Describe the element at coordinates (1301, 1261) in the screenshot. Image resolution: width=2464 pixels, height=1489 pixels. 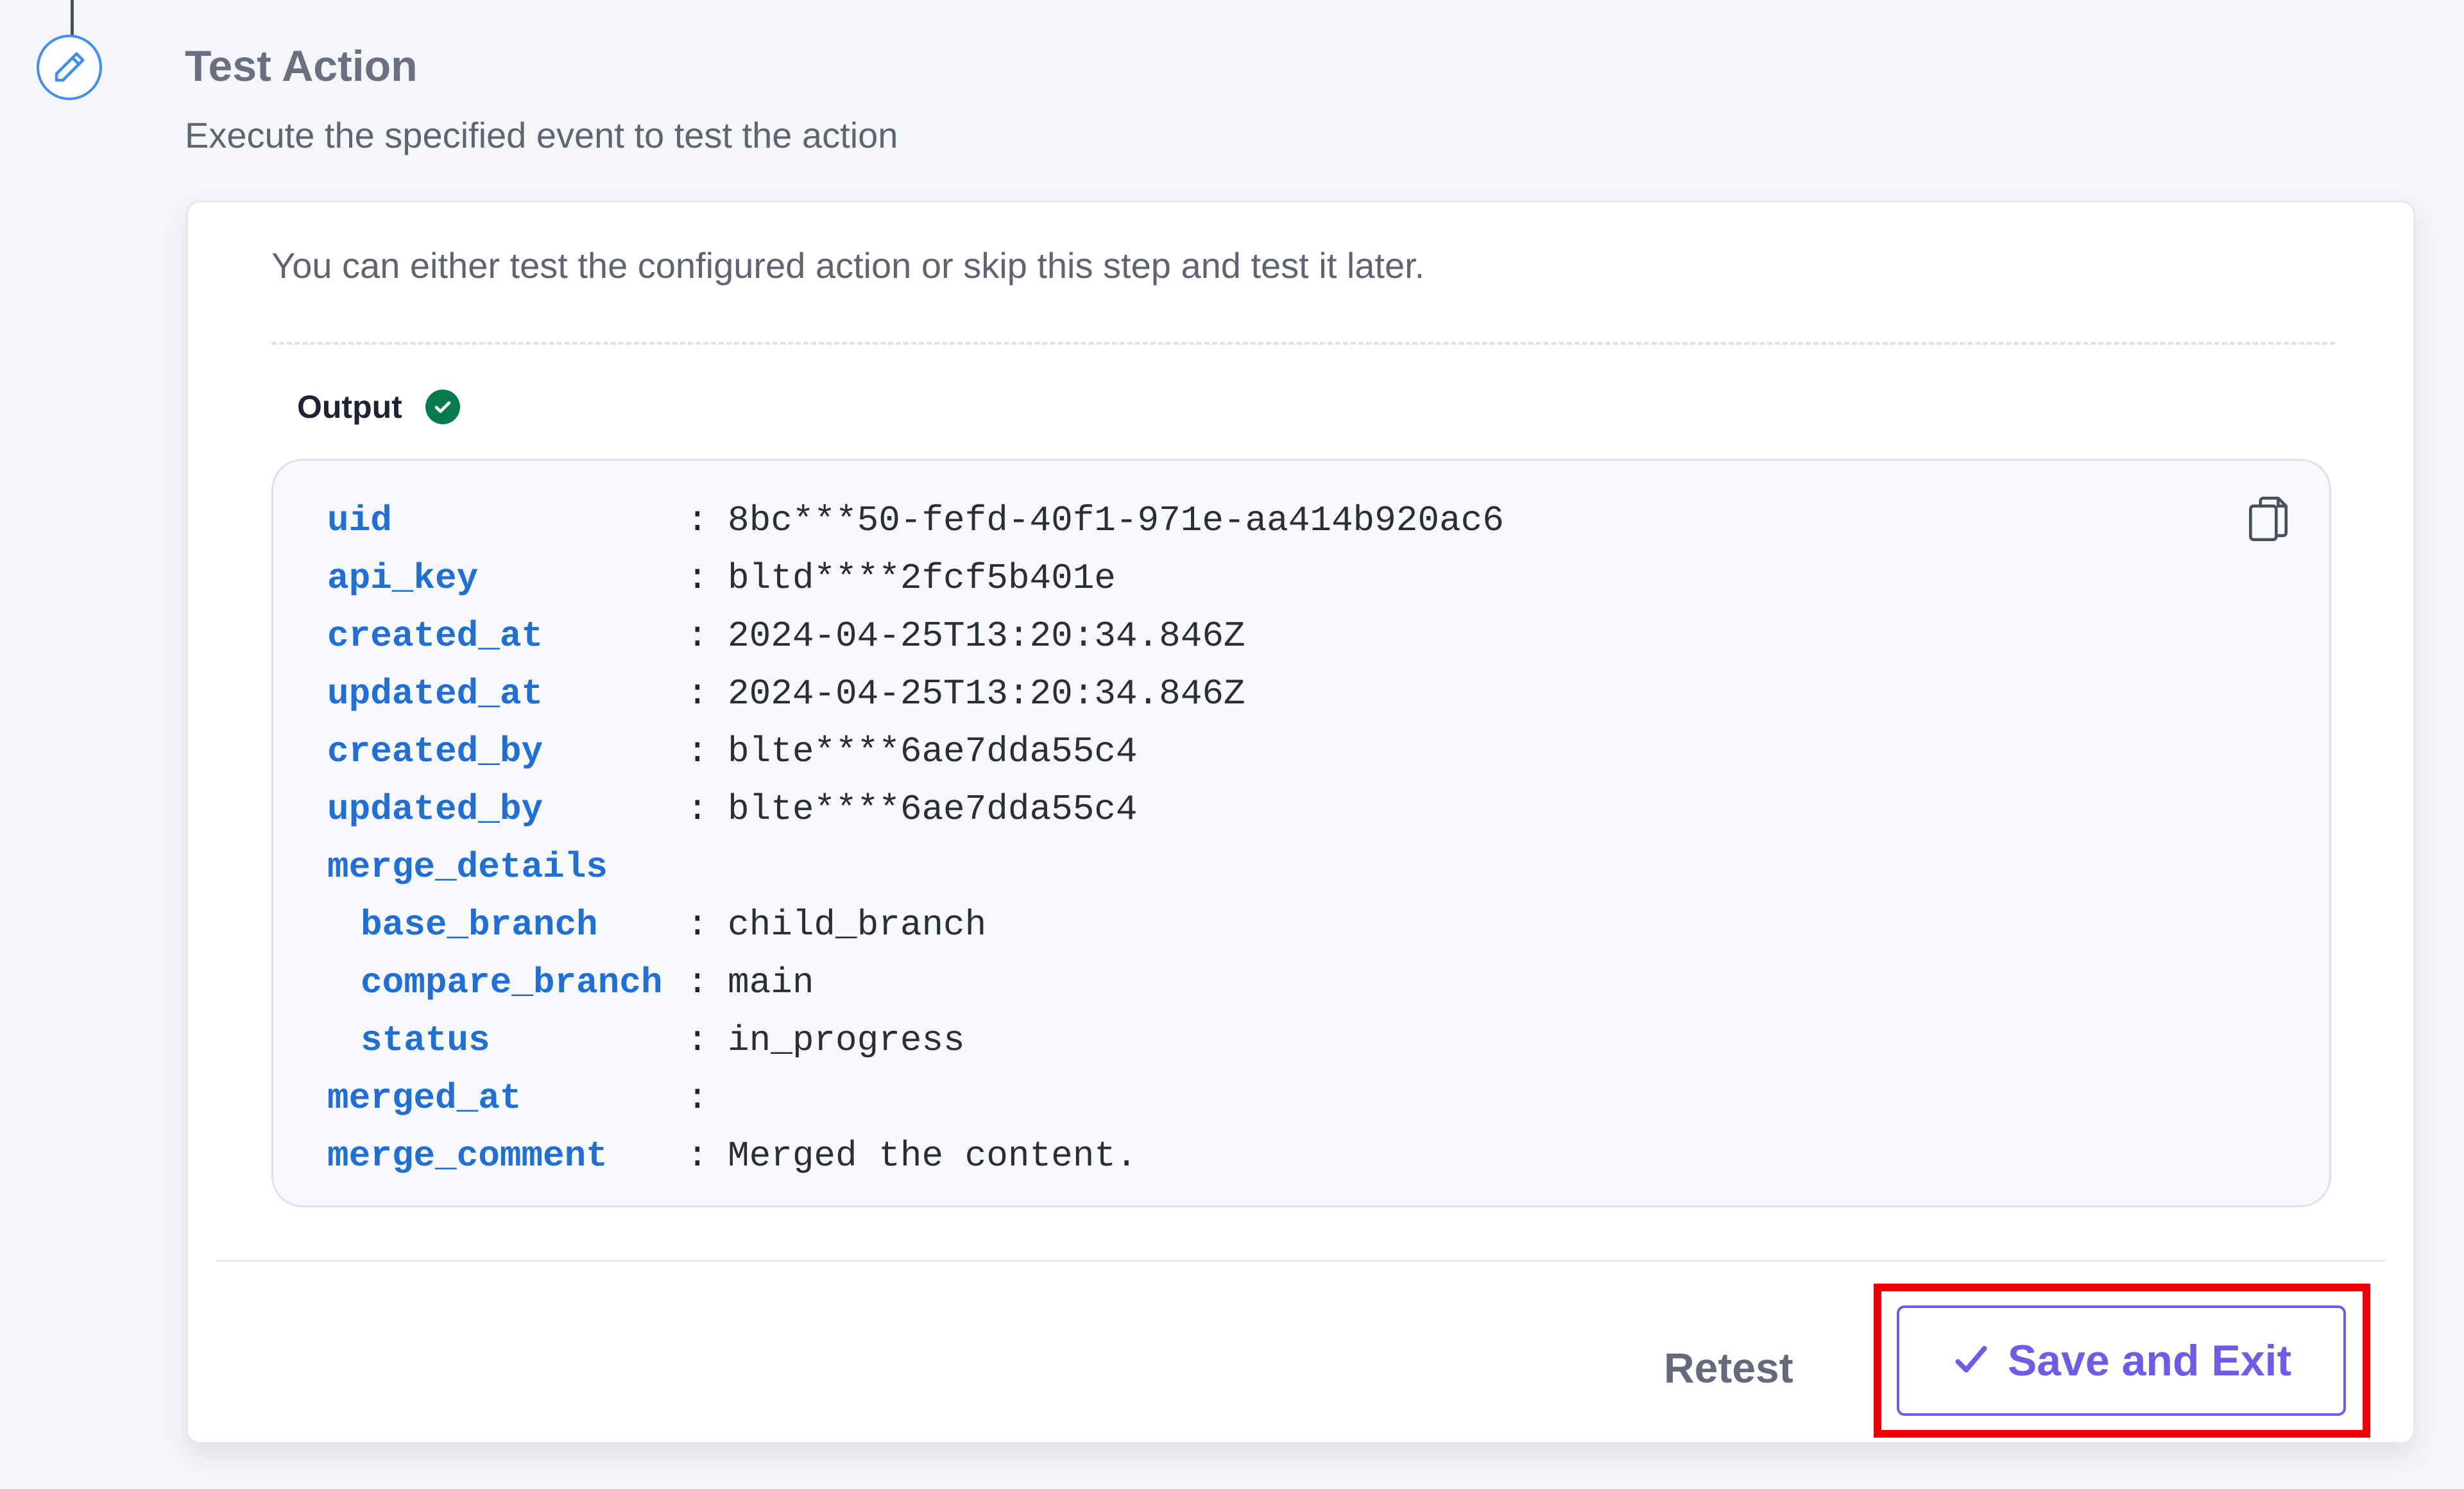
I see `footer-divider` at that location.